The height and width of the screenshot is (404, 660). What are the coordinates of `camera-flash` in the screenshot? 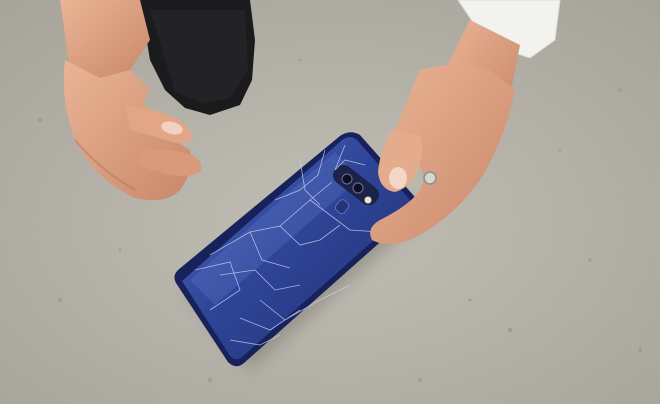 It's located at (368, 200).